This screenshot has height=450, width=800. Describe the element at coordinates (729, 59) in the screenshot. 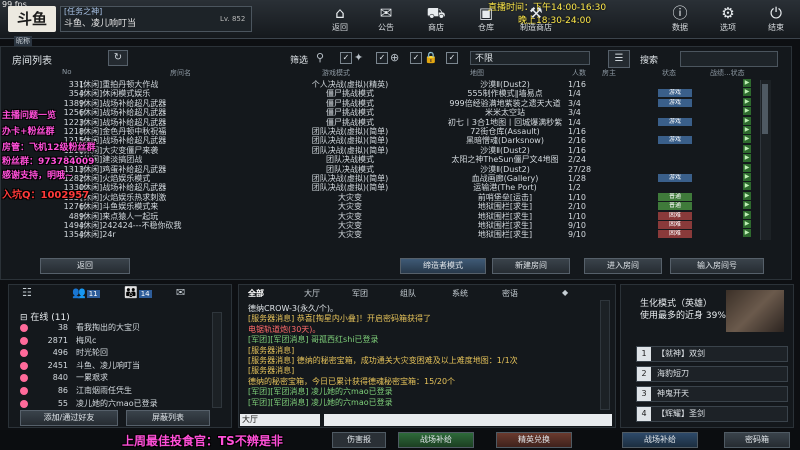

I see `search-input` at that location.